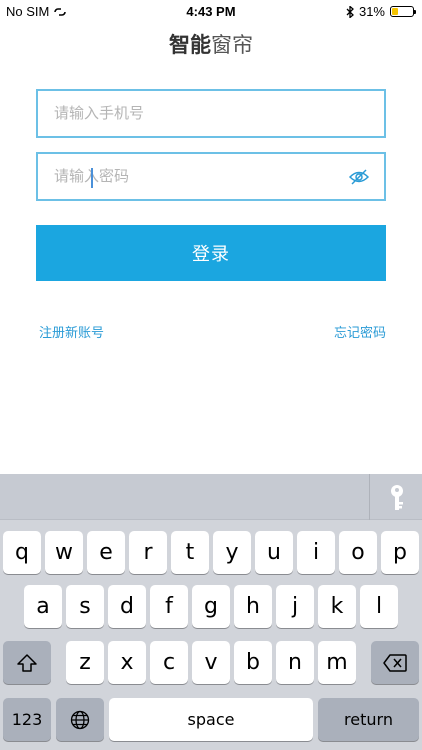 The height and width of the screenshot is (750, 422). I want to click on key-icon, so click(397, 498).